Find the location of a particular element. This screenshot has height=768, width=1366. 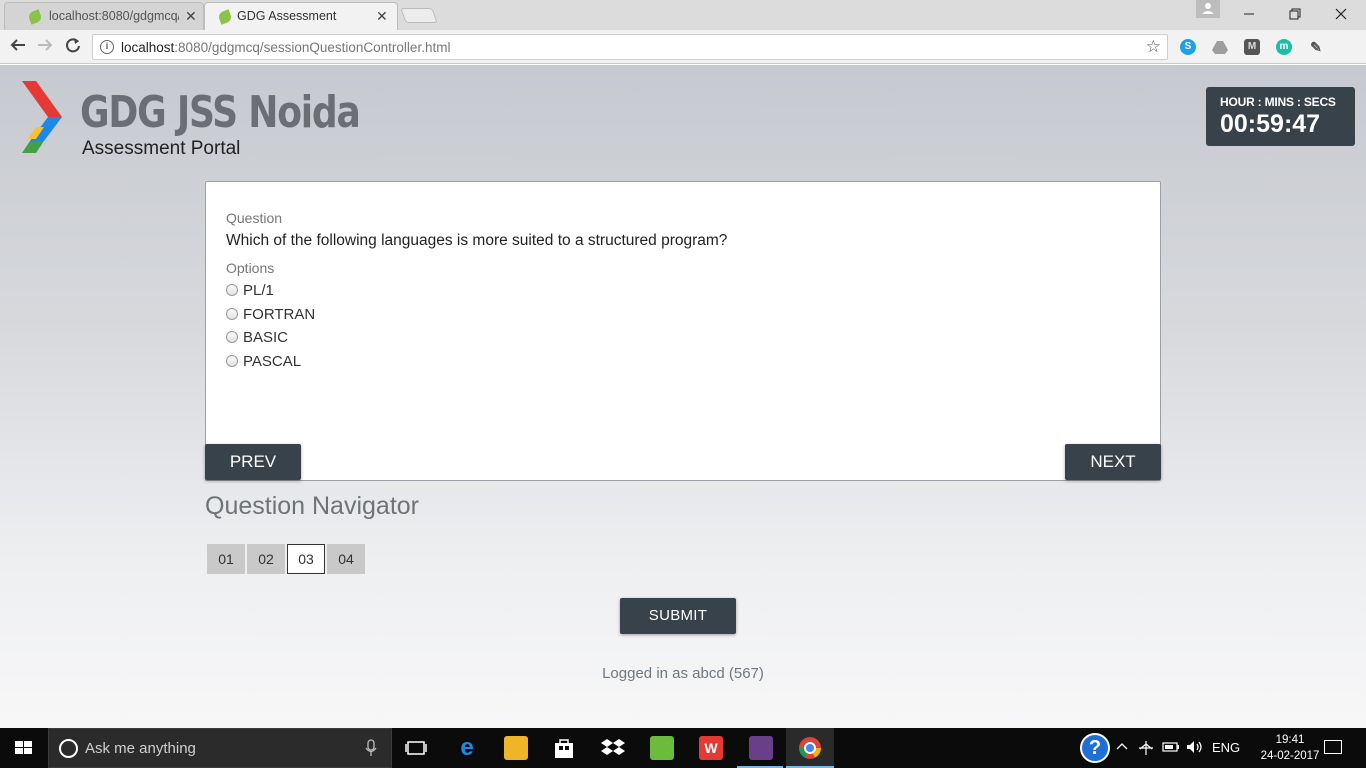

profile-icon is located at coordinates (1208, 9).